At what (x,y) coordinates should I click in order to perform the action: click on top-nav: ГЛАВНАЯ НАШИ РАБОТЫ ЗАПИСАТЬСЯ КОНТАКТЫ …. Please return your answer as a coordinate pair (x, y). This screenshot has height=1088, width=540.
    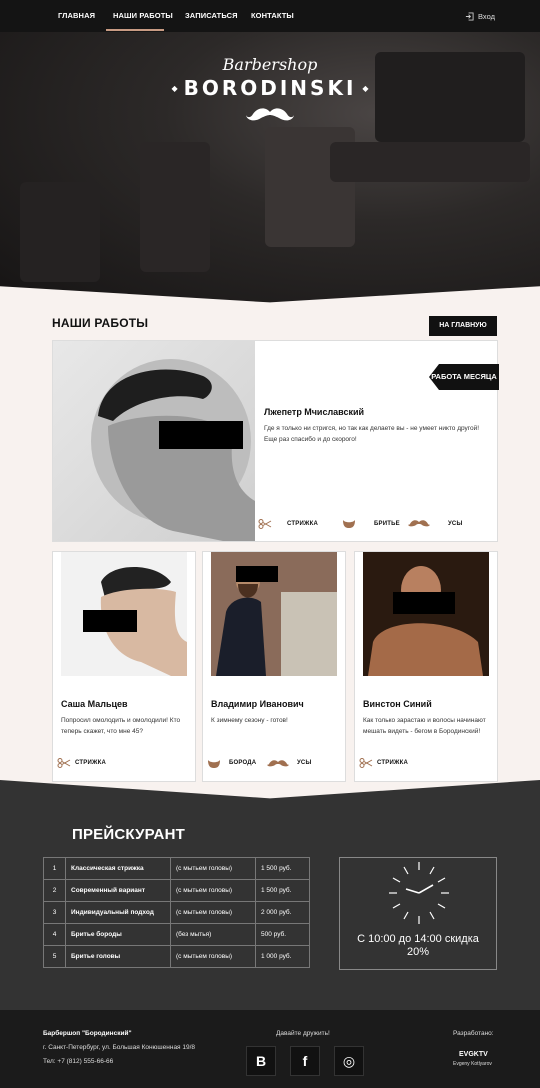
    Looking at the image, I should click on (270, 16).